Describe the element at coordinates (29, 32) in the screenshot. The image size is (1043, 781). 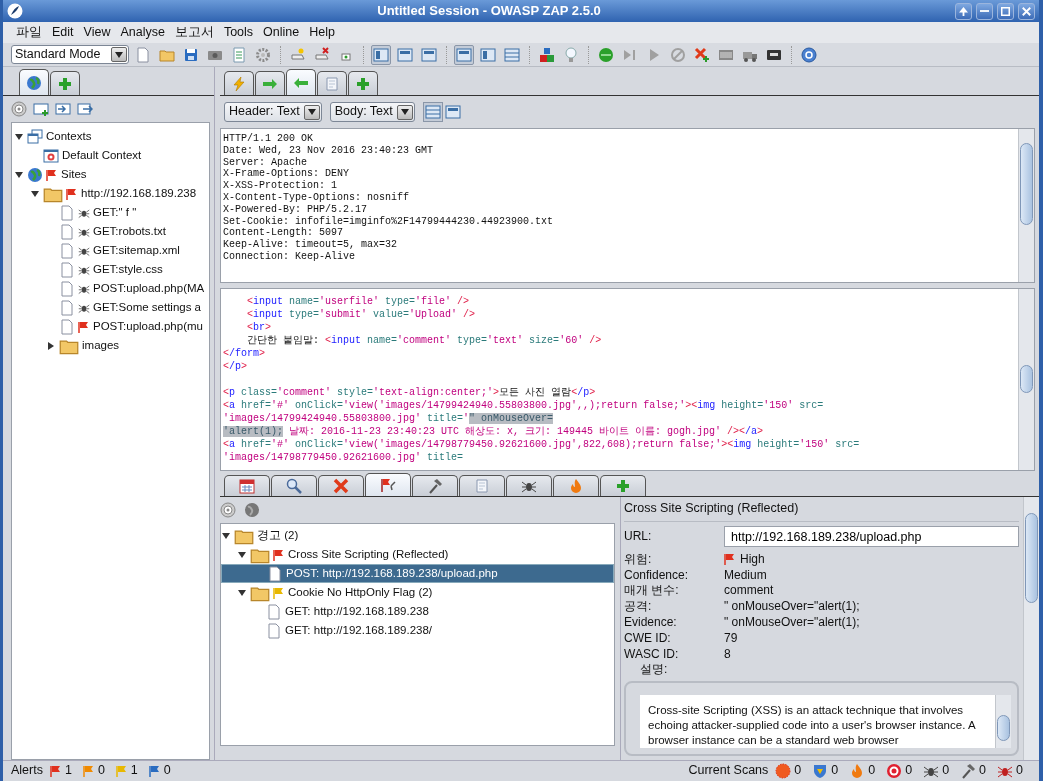
I see `menu-item: 파일` at that location.